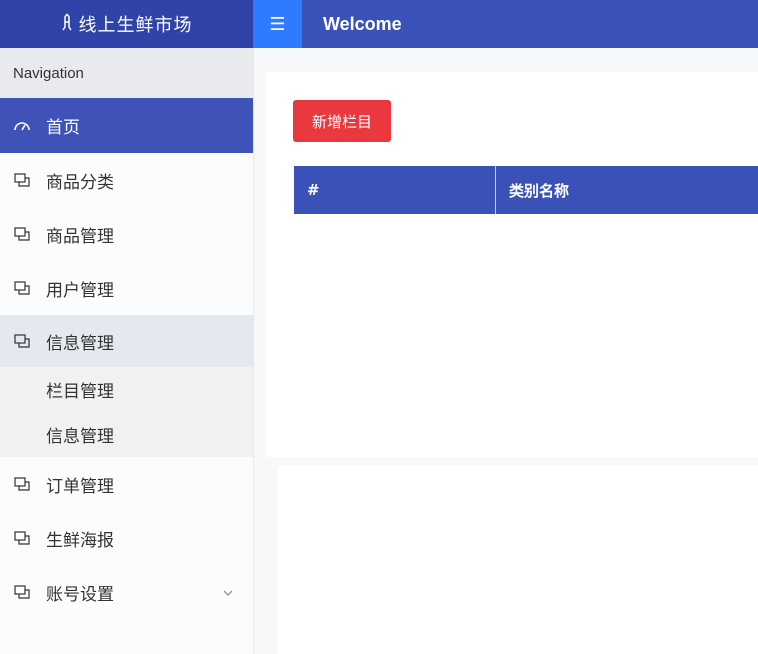 This screenshot has width=758, height=654. What do you see at coordinates (63, 128) in the screenshot?
I see `sidebar-item-label: 首页` at bounding box center [63, 128].